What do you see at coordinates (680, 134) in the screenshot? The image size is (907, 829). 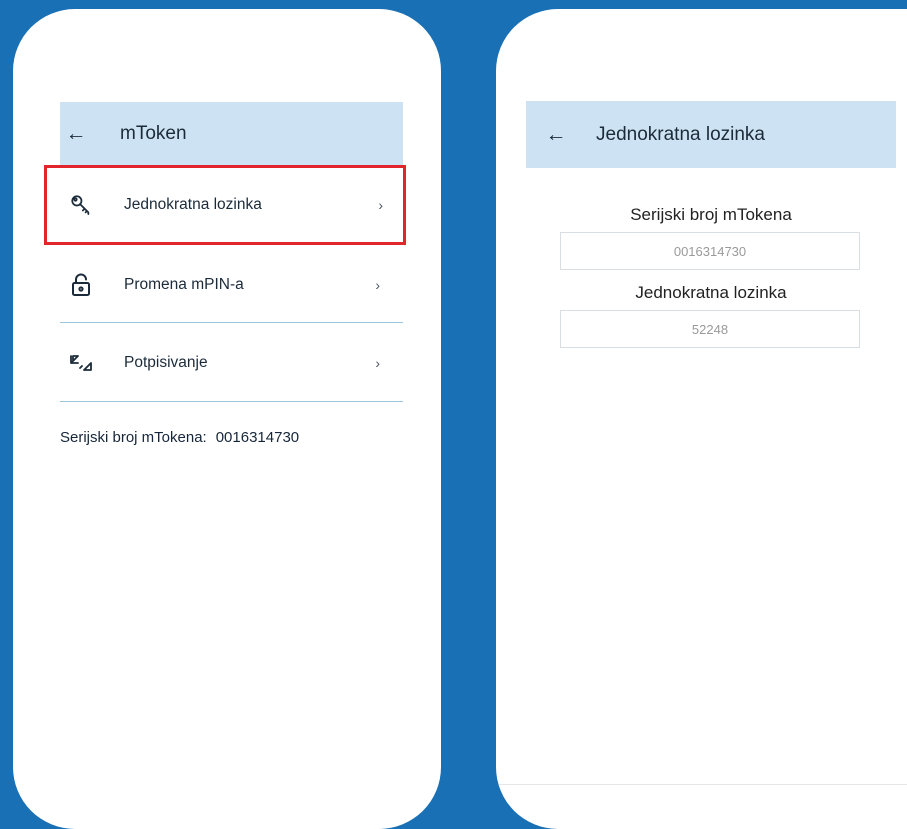 I see `page-title: Jednokratna lozinka` at bounding box center [680, 134].